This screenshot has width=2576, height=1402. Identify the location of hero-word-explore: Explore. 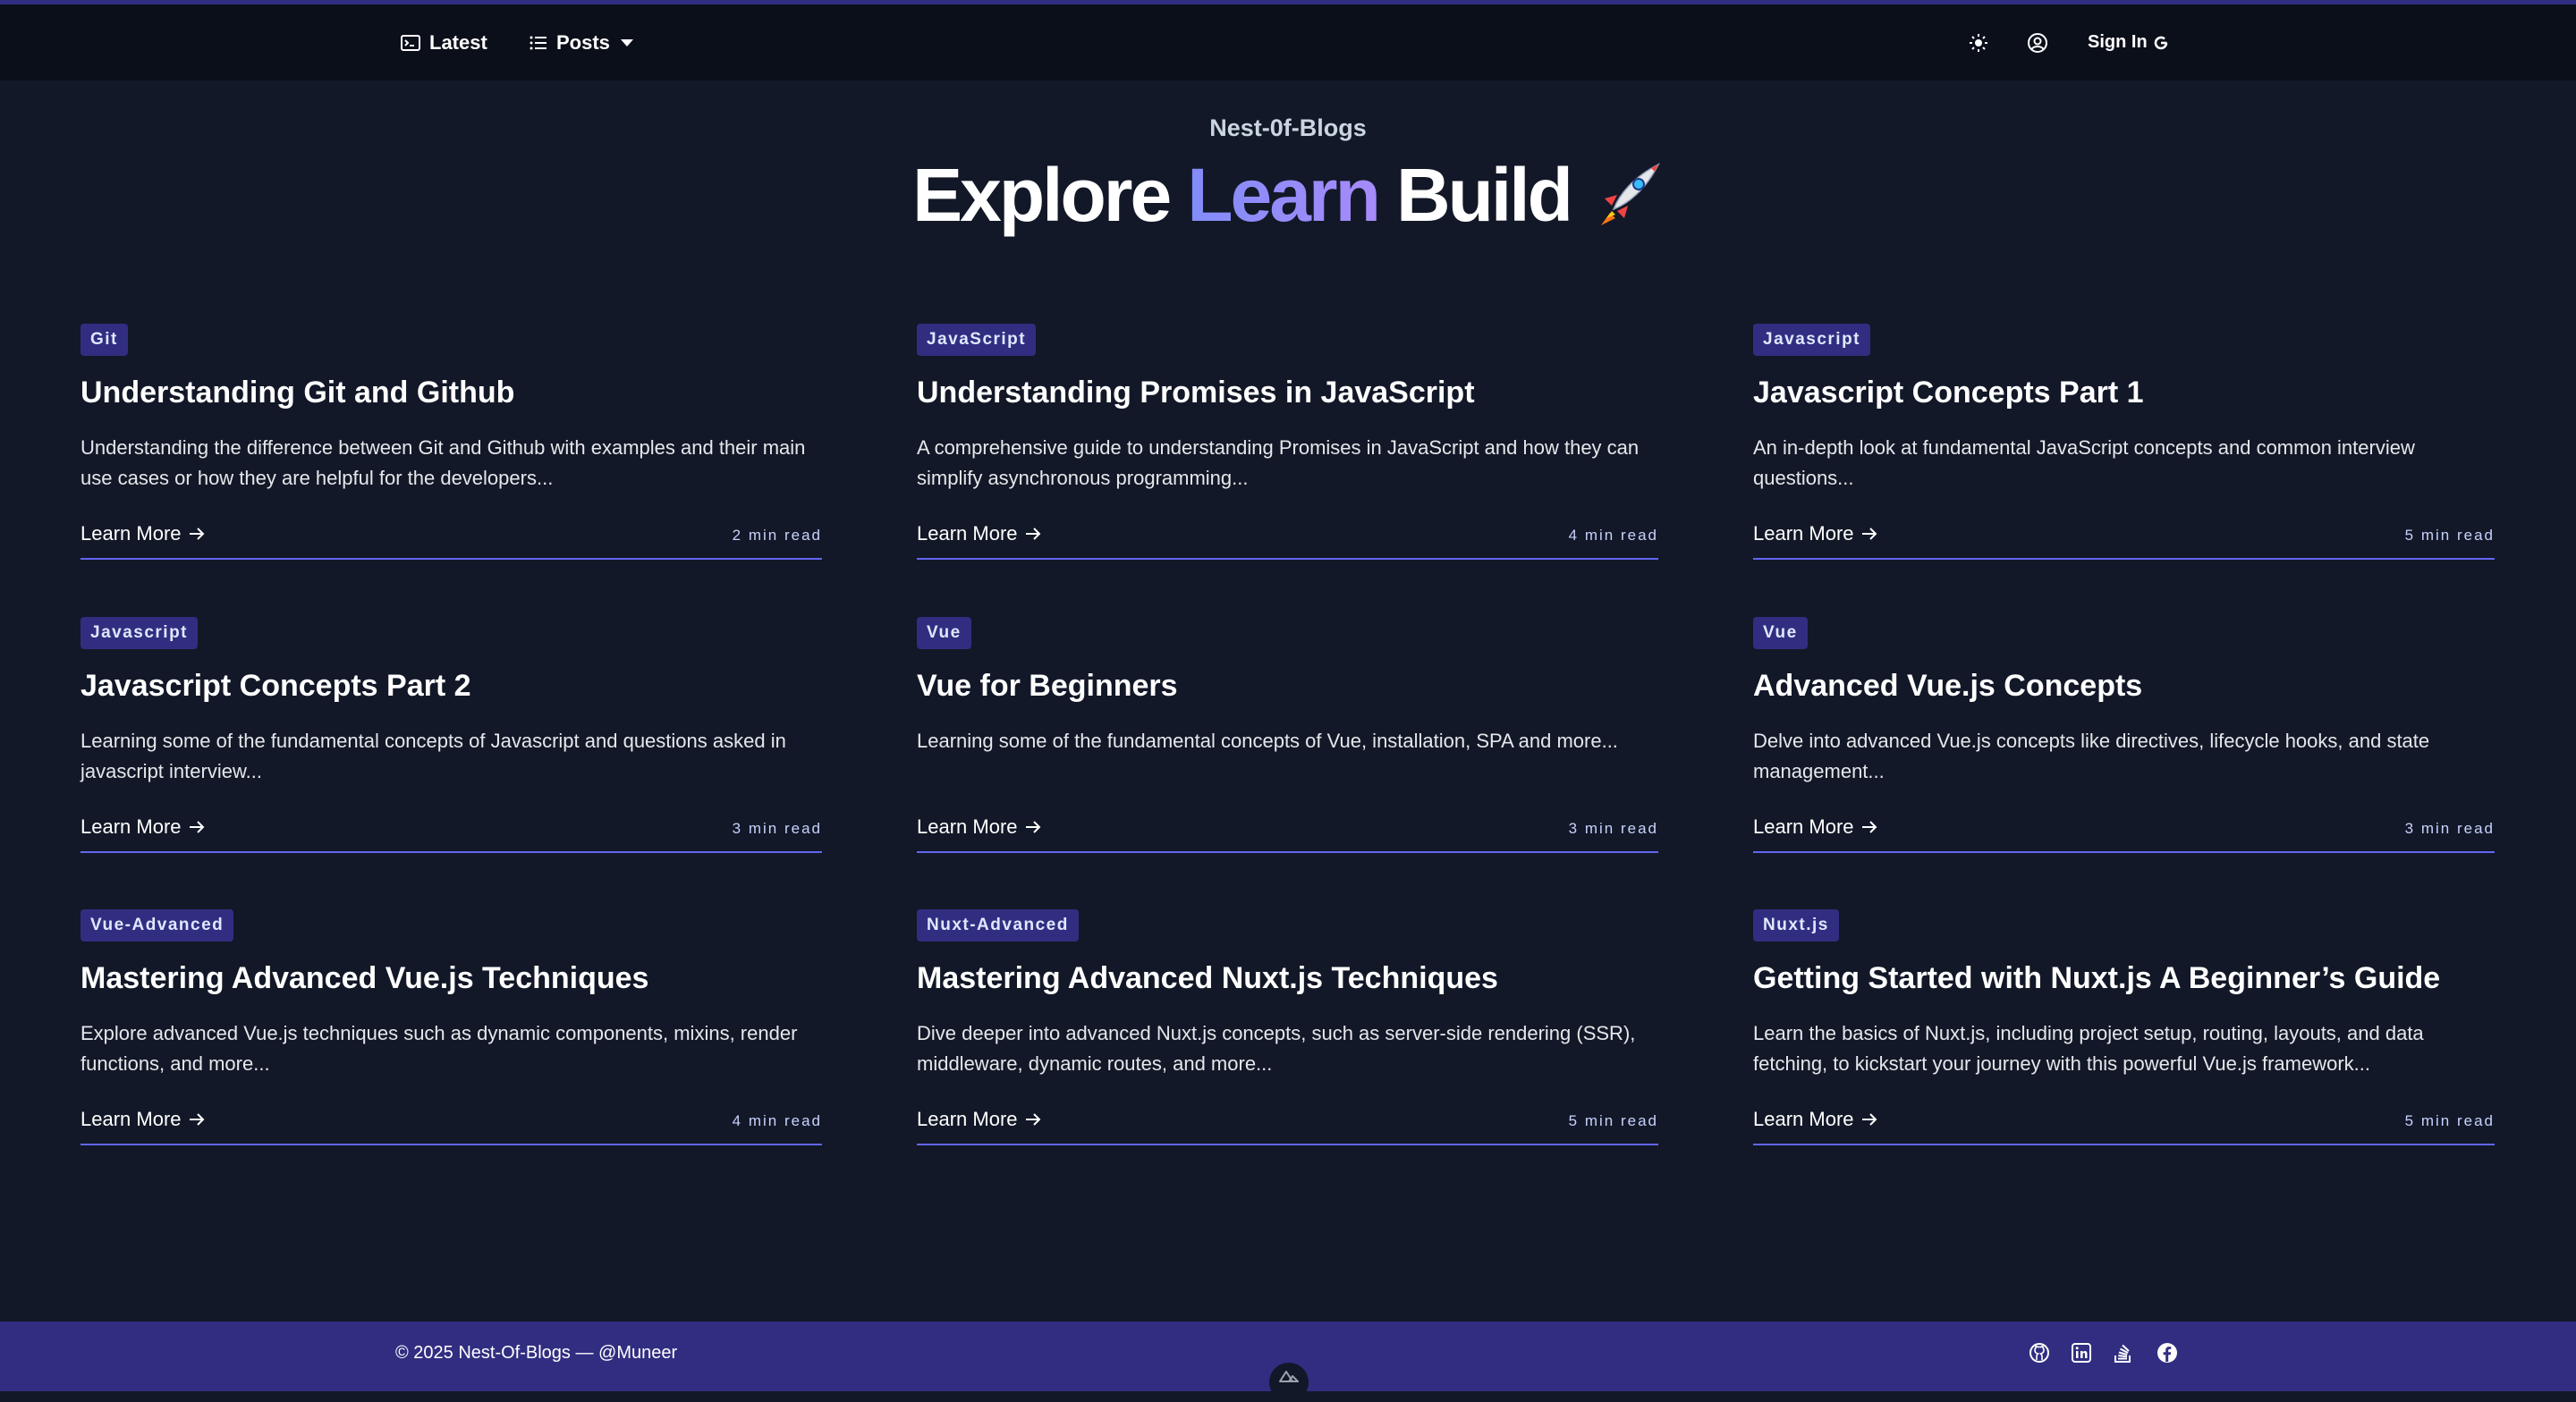
(1042, 194).